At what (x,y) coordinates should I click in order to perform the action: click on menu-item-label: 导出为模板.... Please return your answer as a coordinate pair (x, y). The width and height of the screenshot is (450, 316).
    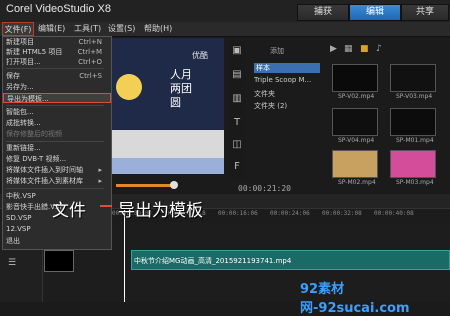
    Looking at the image, I should click on (28, 99).